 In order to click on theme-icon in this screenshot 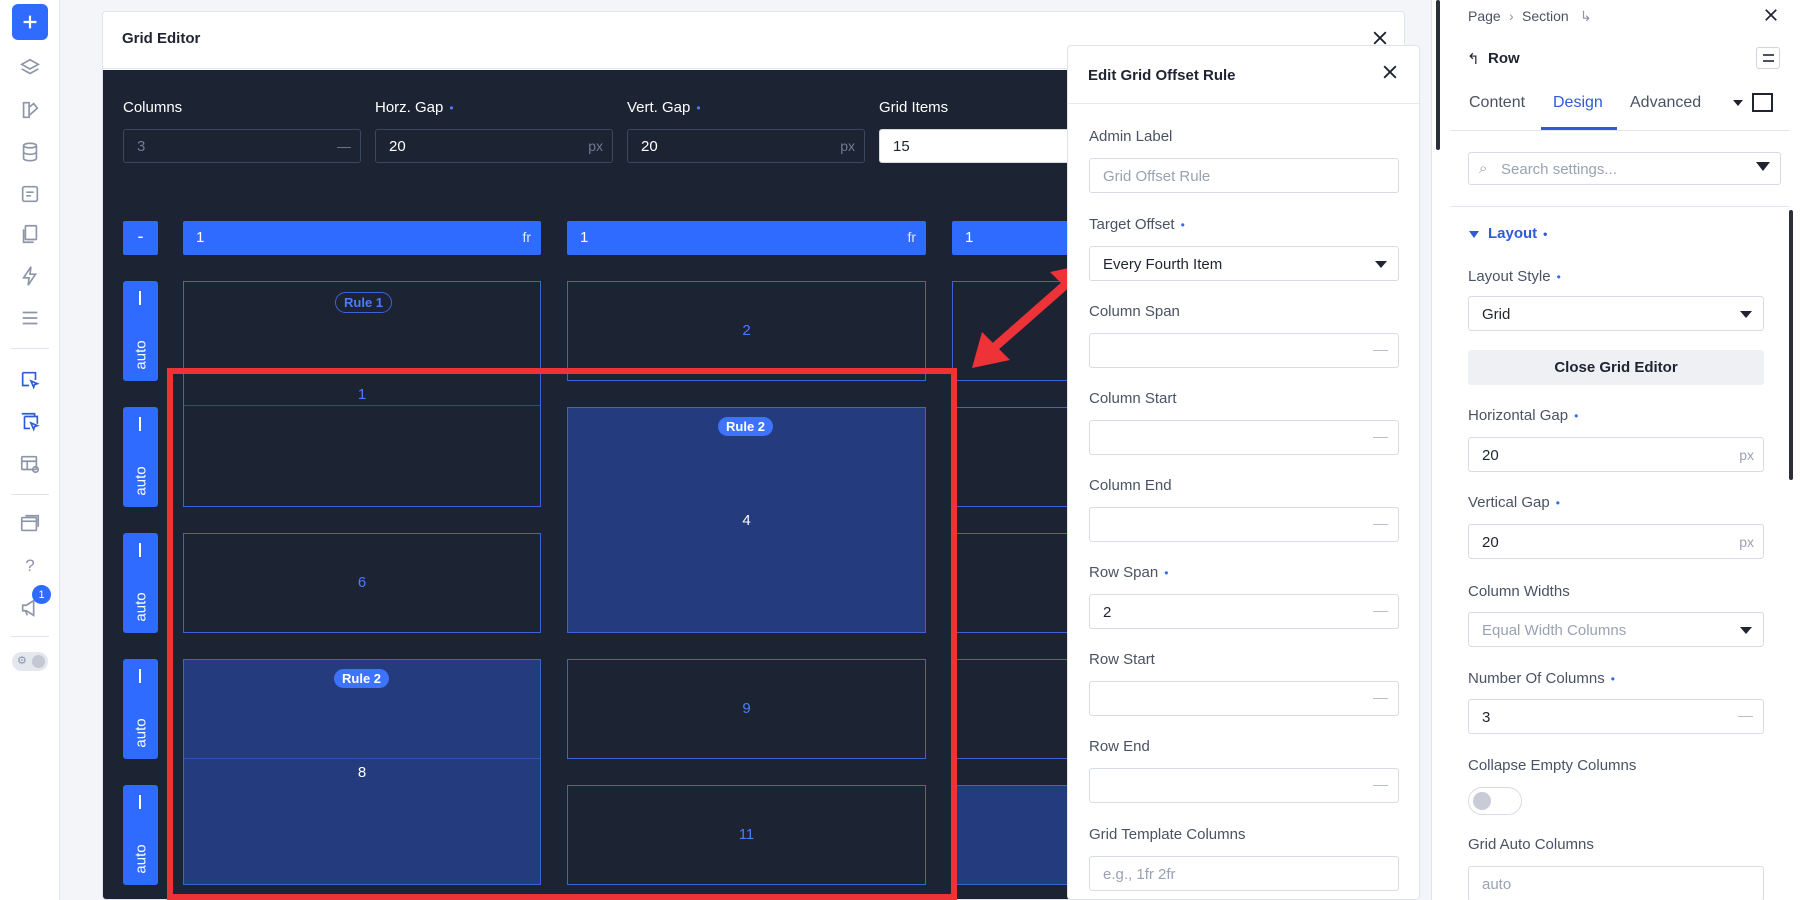, I will do `click(30, 110)`.